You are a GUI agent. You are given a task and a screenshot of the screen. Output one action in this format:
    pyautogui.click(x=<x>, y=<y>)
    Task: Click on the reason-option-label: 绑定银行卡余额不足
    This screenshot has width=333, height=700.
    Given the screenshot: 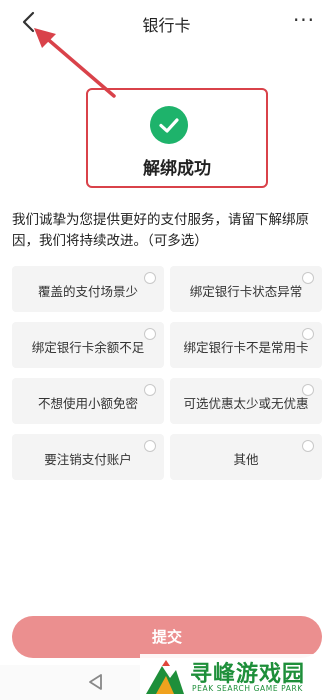 What is the action you would take?
    pyautogui.click(x=88, y=347)
    